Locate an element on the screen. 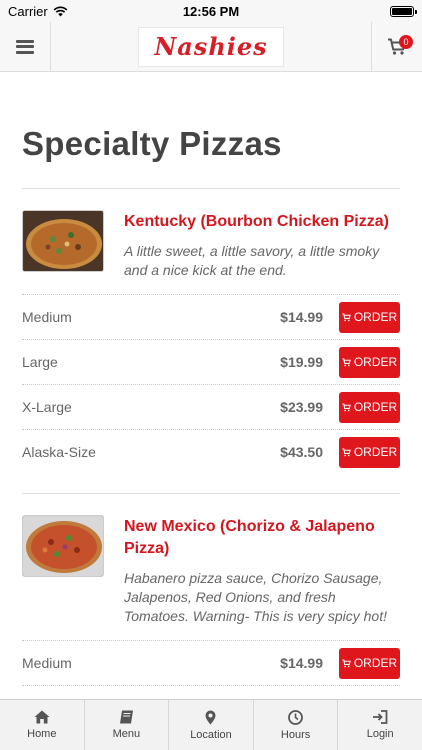  size-row: X-Large $23.99 ORDER is located at coordinates (211, 406).